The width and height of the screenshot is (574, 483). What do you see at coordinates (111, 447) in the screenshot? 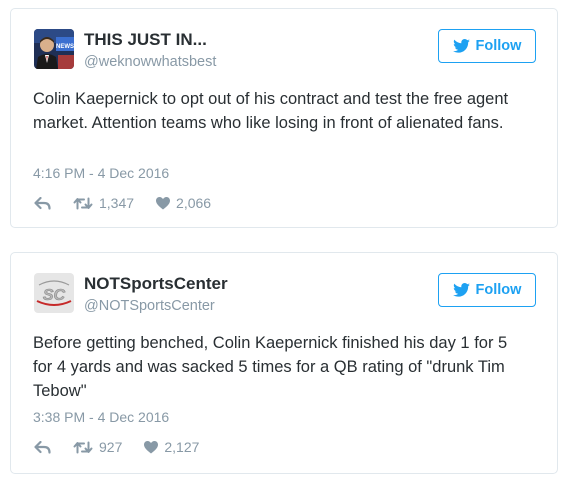
I see `retweet-count: 927` at bounding box center [111, 447].